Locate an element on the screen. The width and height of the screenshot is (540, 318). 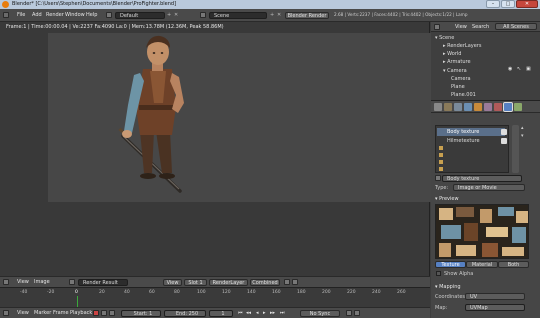
render-engine-select: Blender Render is located at coordinates (307, 15).